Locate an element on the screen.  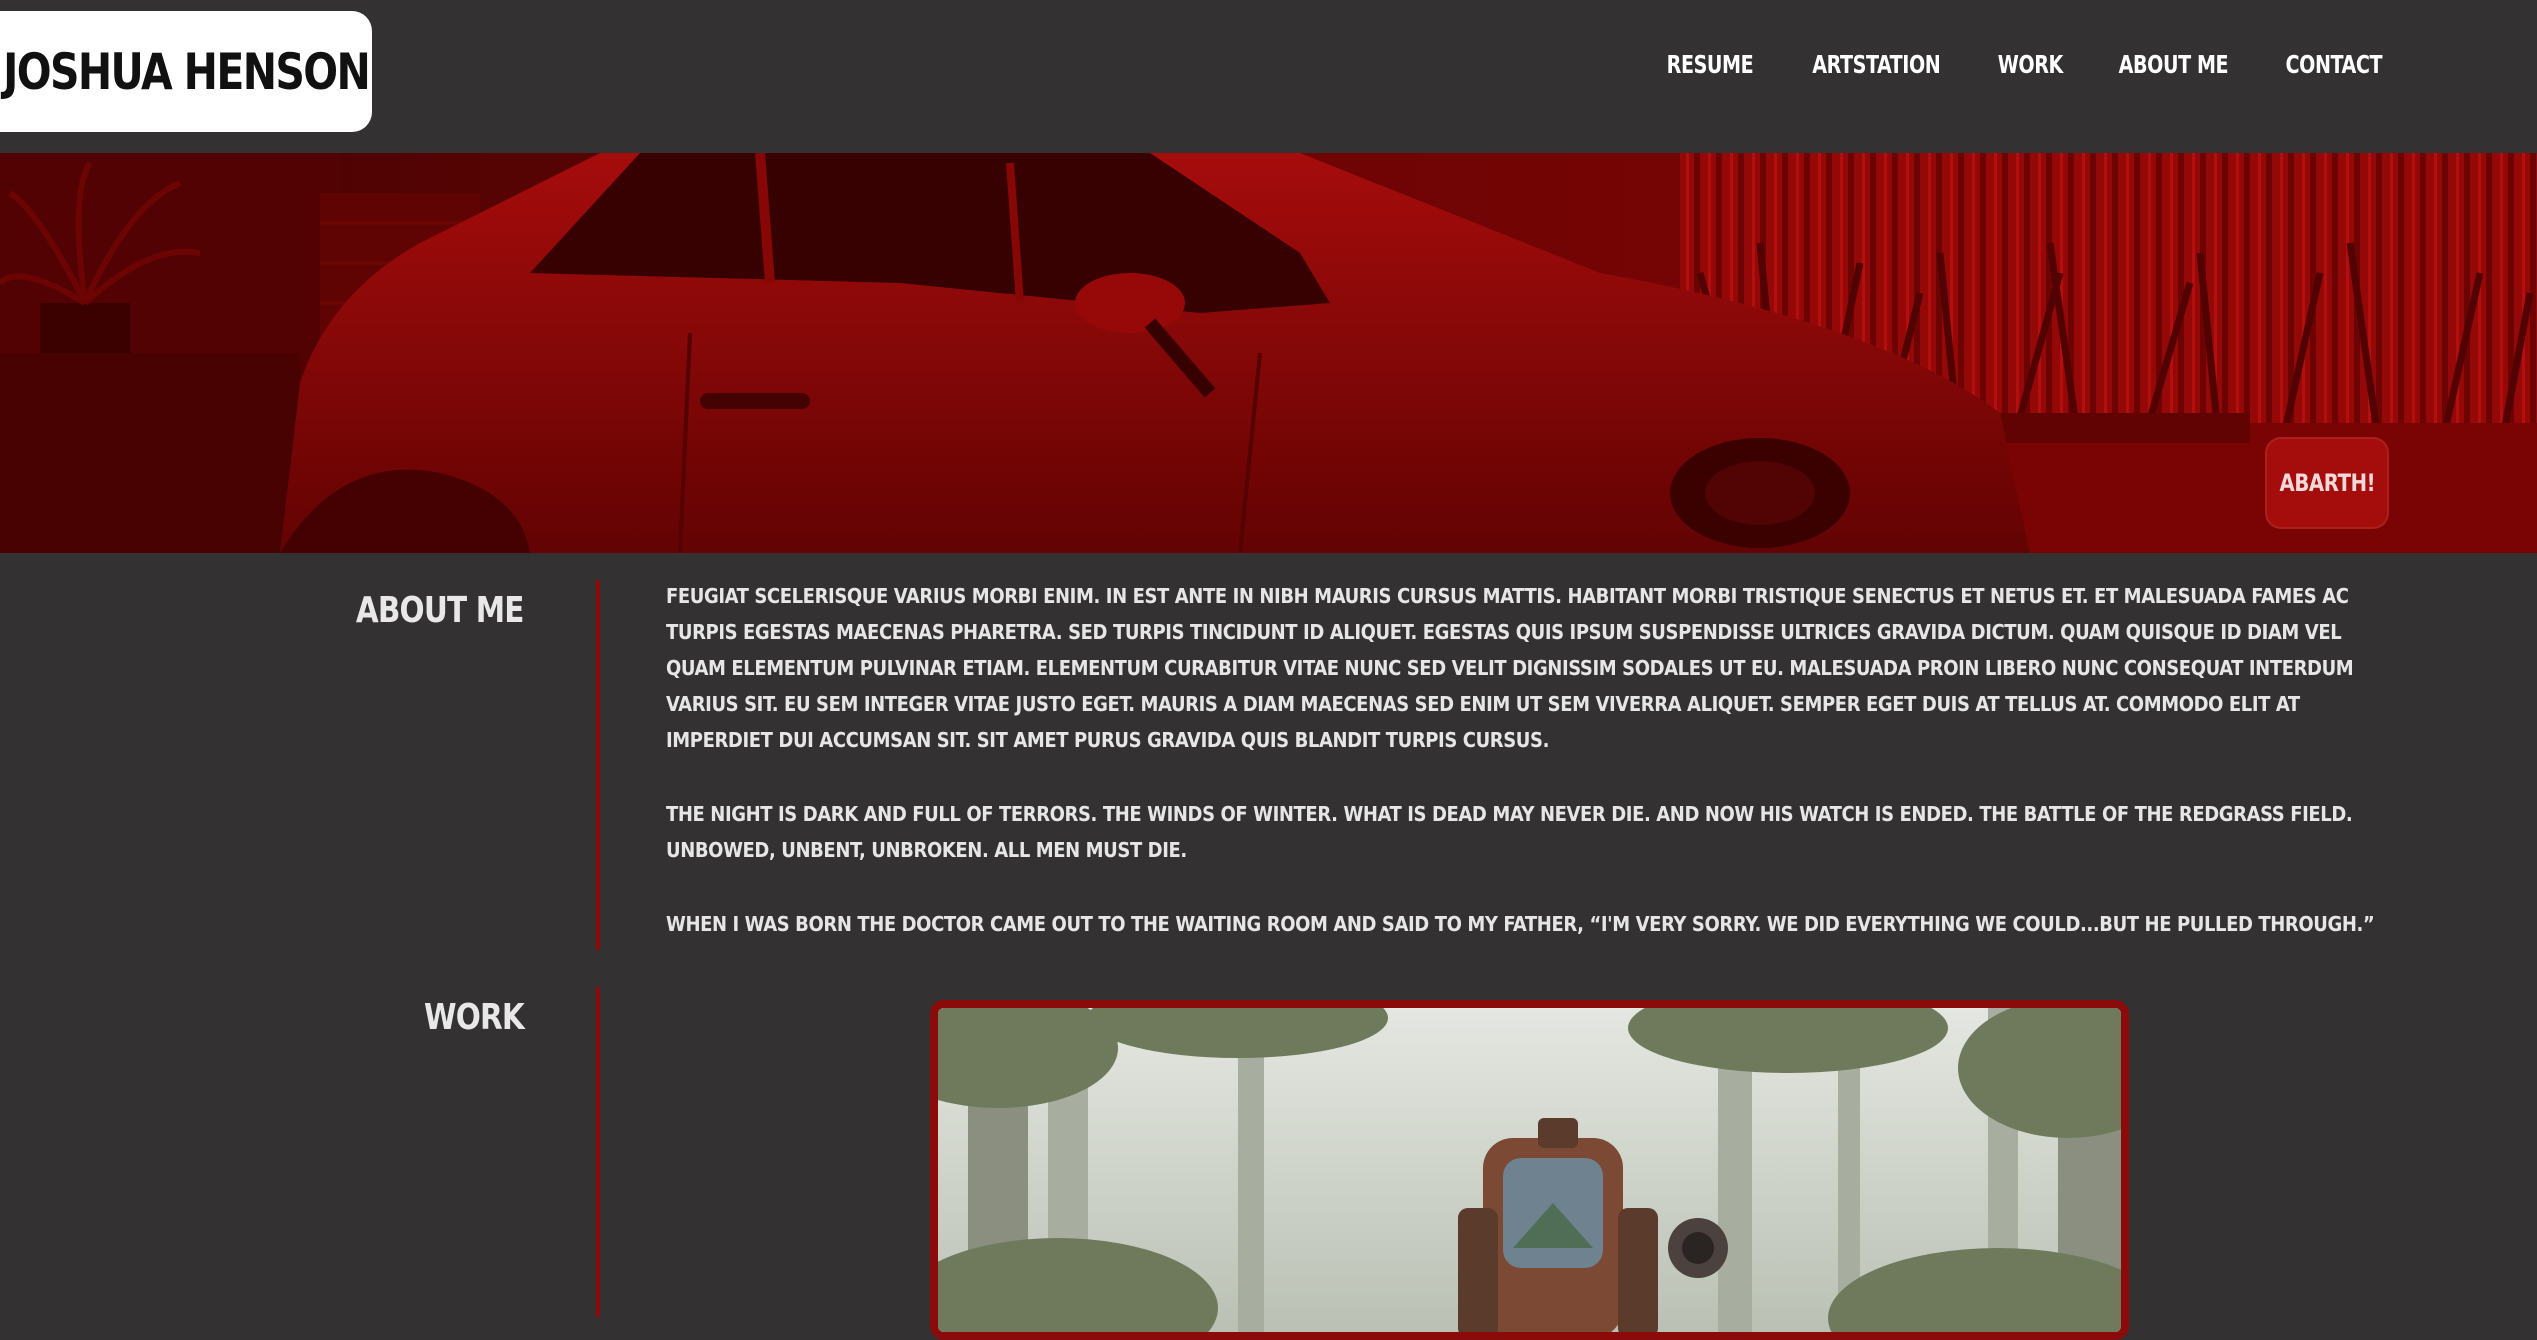
abarth-button: ABARTH! is located at coordinates (2327, 483).